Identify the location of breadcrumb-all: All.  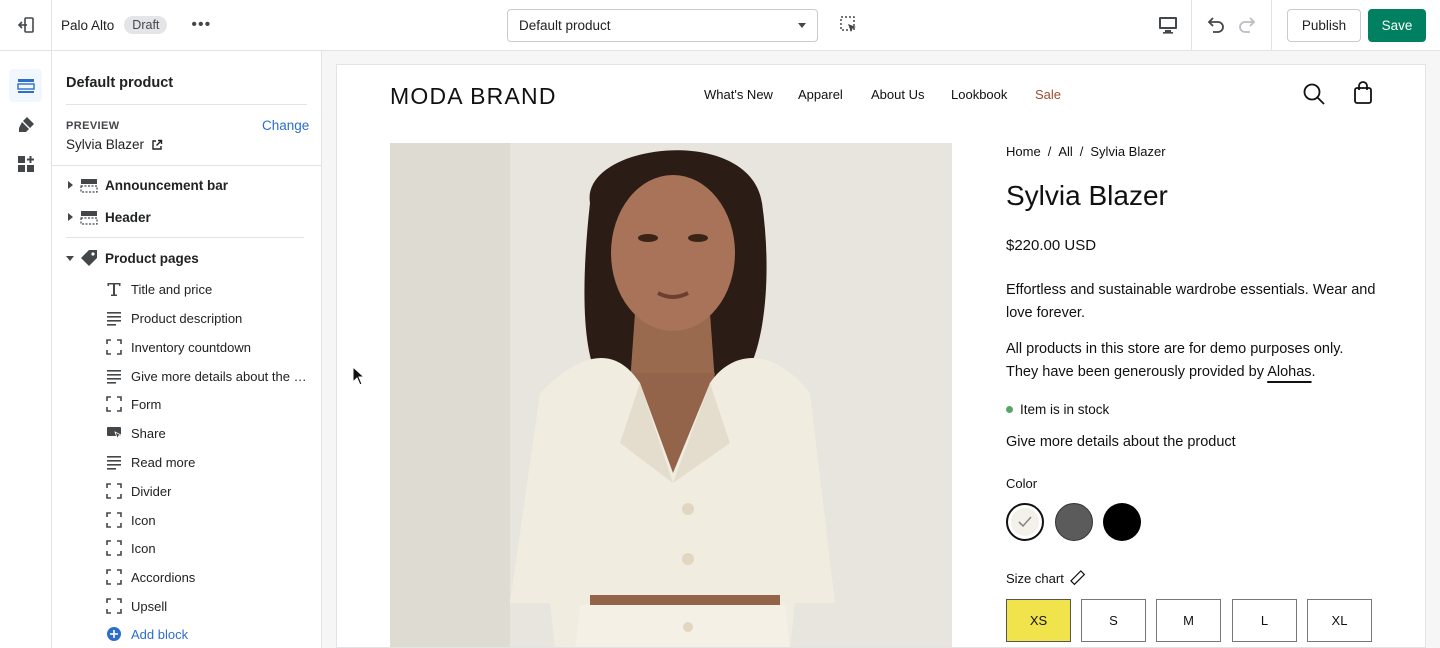
(1065, 151).